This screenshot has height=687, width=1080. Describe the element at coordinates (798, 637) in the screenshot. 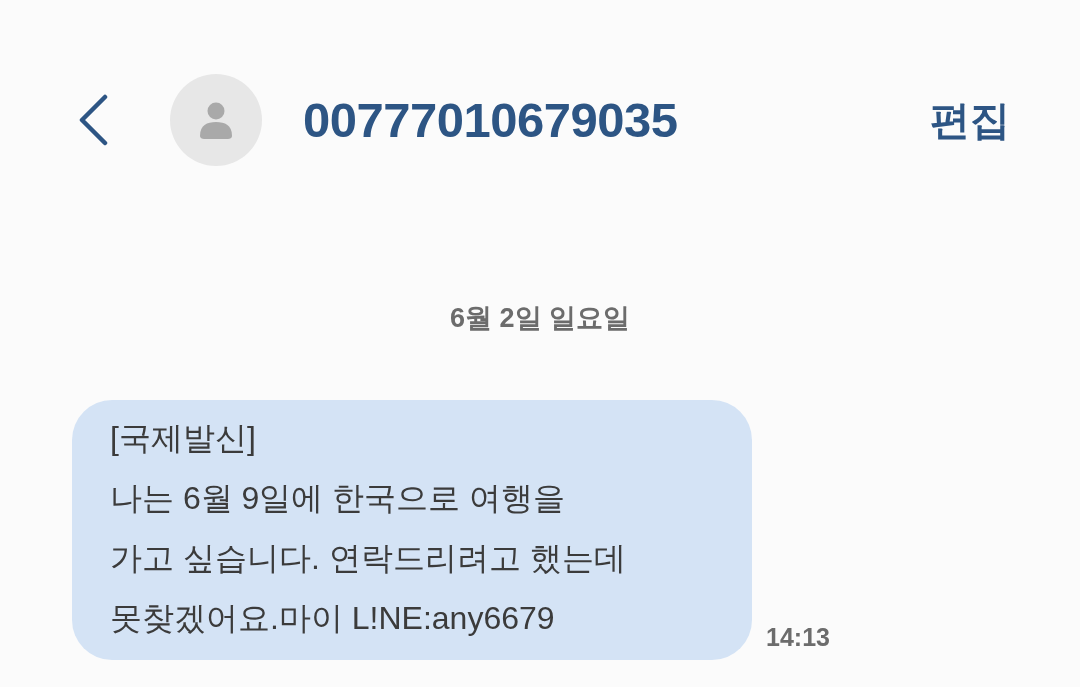

I see `message-time: 14:13` at that location.